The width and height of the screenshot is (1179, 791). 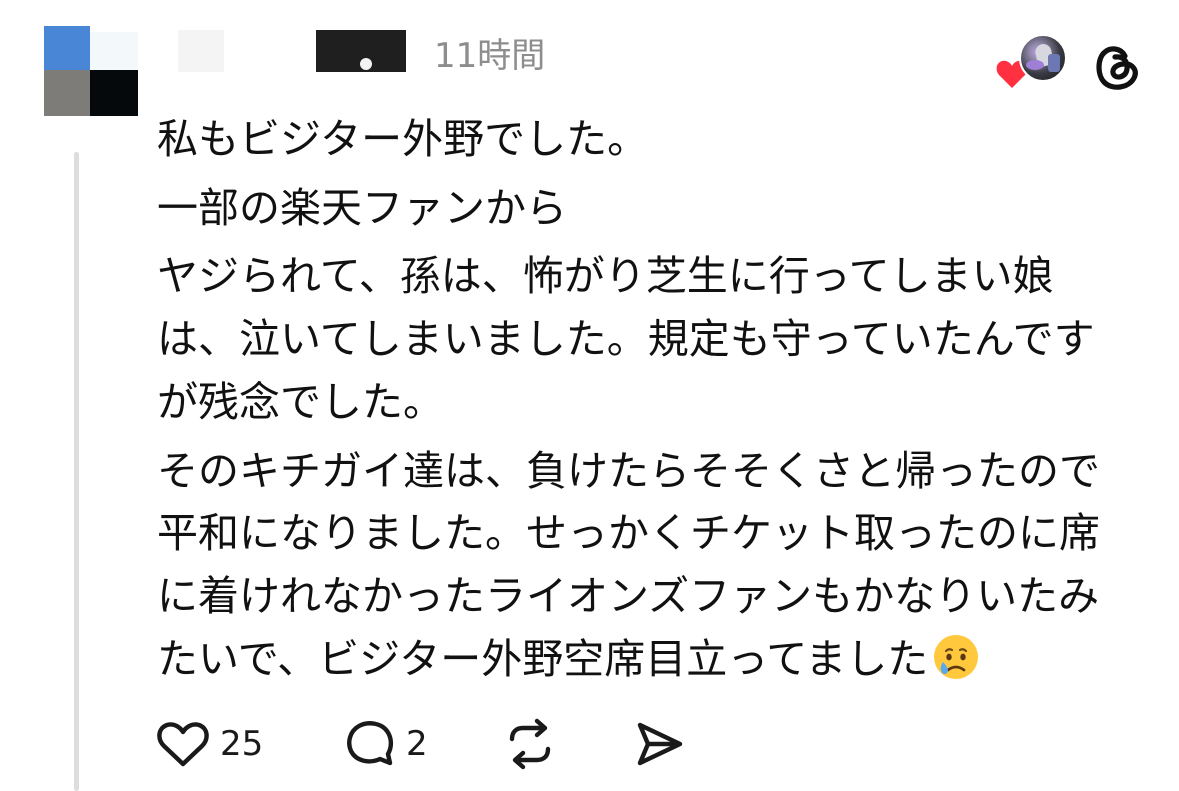 I want to click on post-text-line: ヤジられて、孫は、怖がり芝生に行ってしまい娘, so click(x=605, y=276).